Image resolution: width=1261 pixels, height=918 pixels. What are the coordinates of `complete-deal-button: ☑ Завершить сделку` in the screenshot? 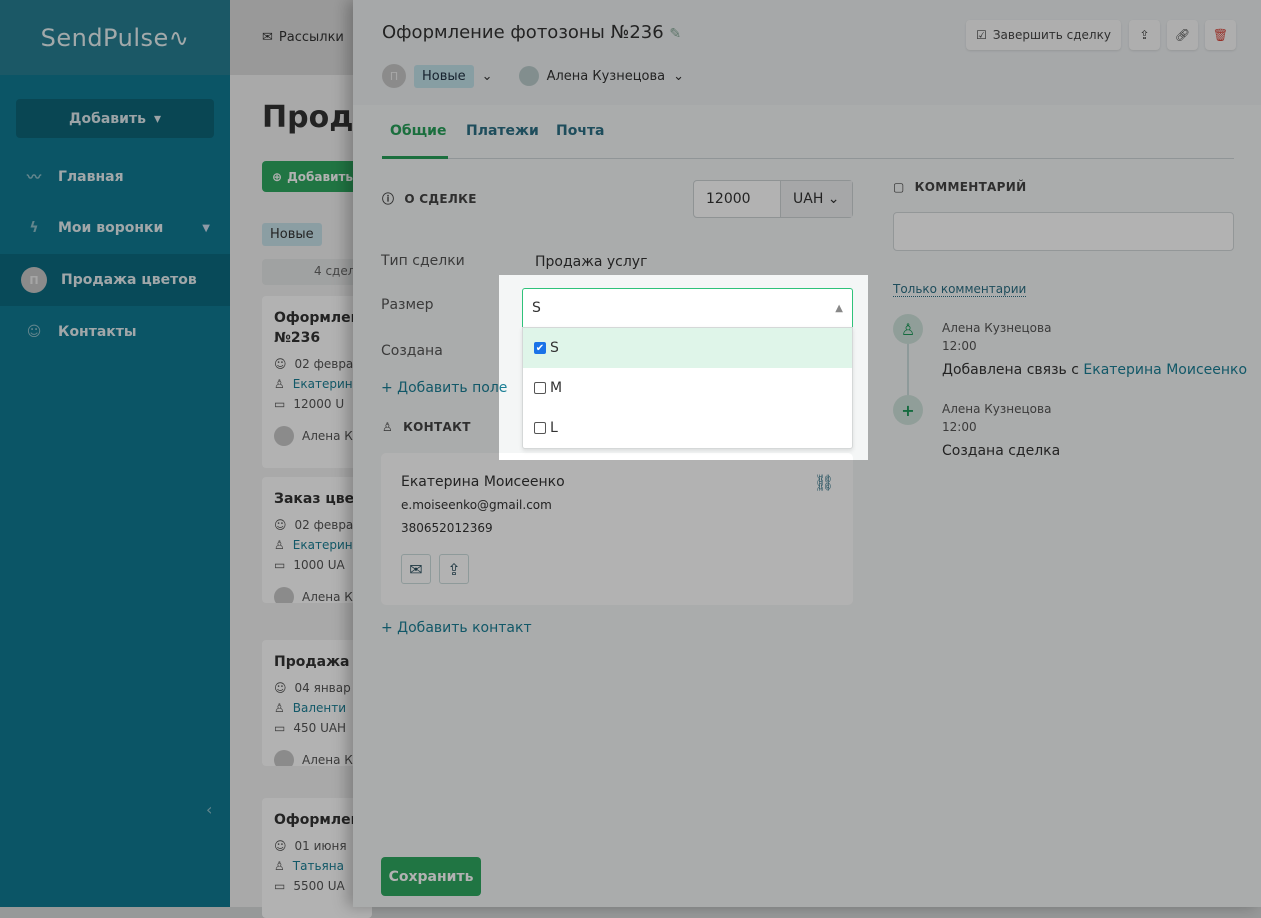 It's located at (1043, 35).